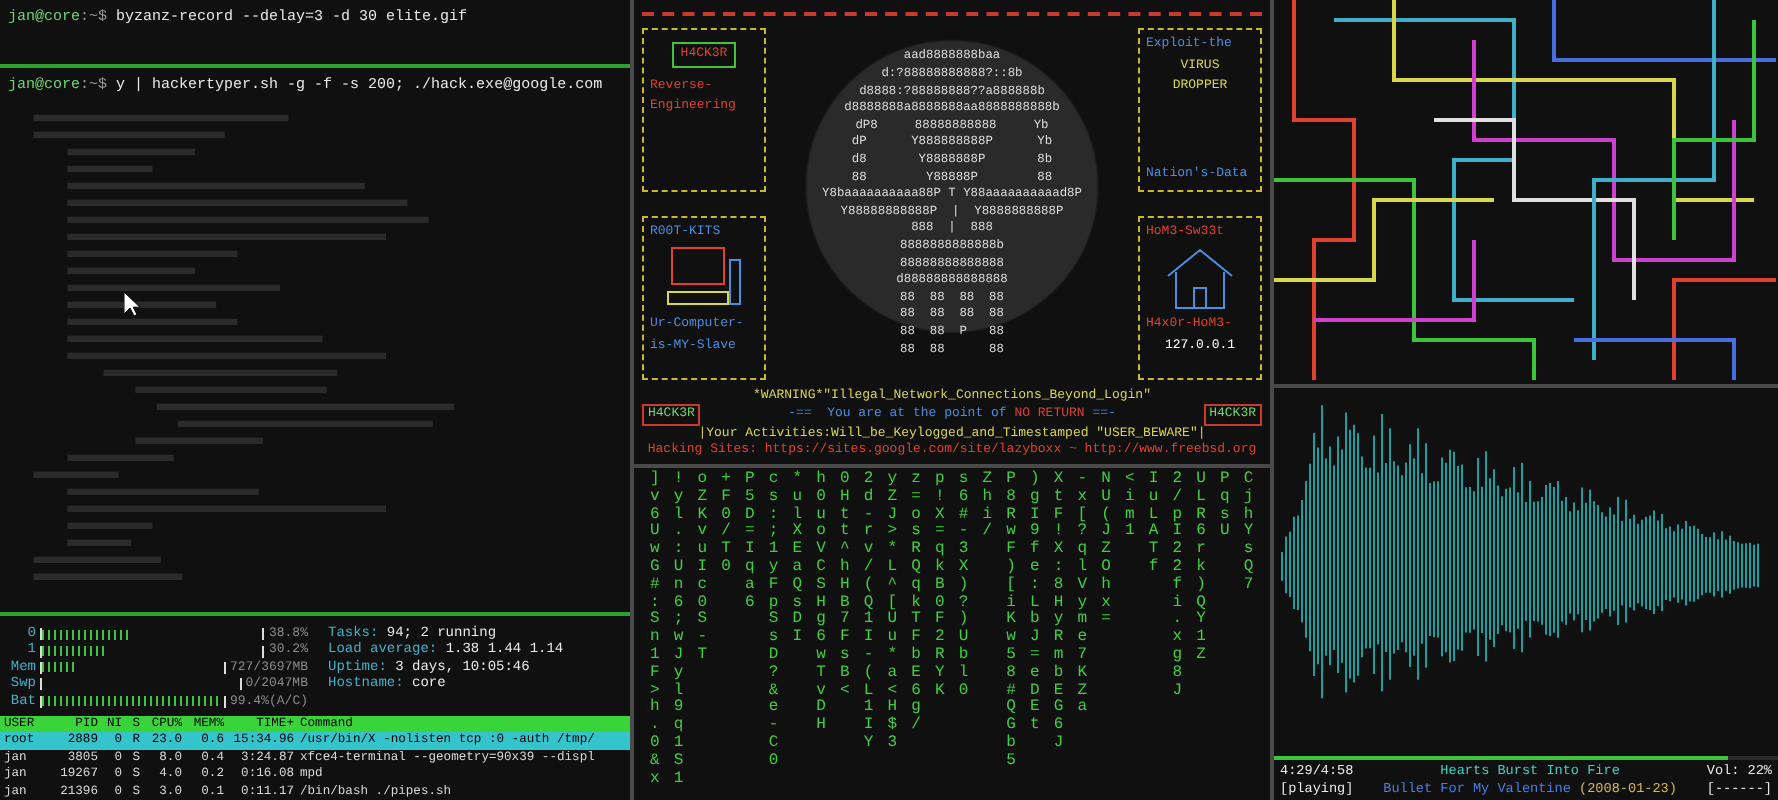  I want to click on matrix-rain-column: 2/pI22fi.xg8J, so click(1177, 586).